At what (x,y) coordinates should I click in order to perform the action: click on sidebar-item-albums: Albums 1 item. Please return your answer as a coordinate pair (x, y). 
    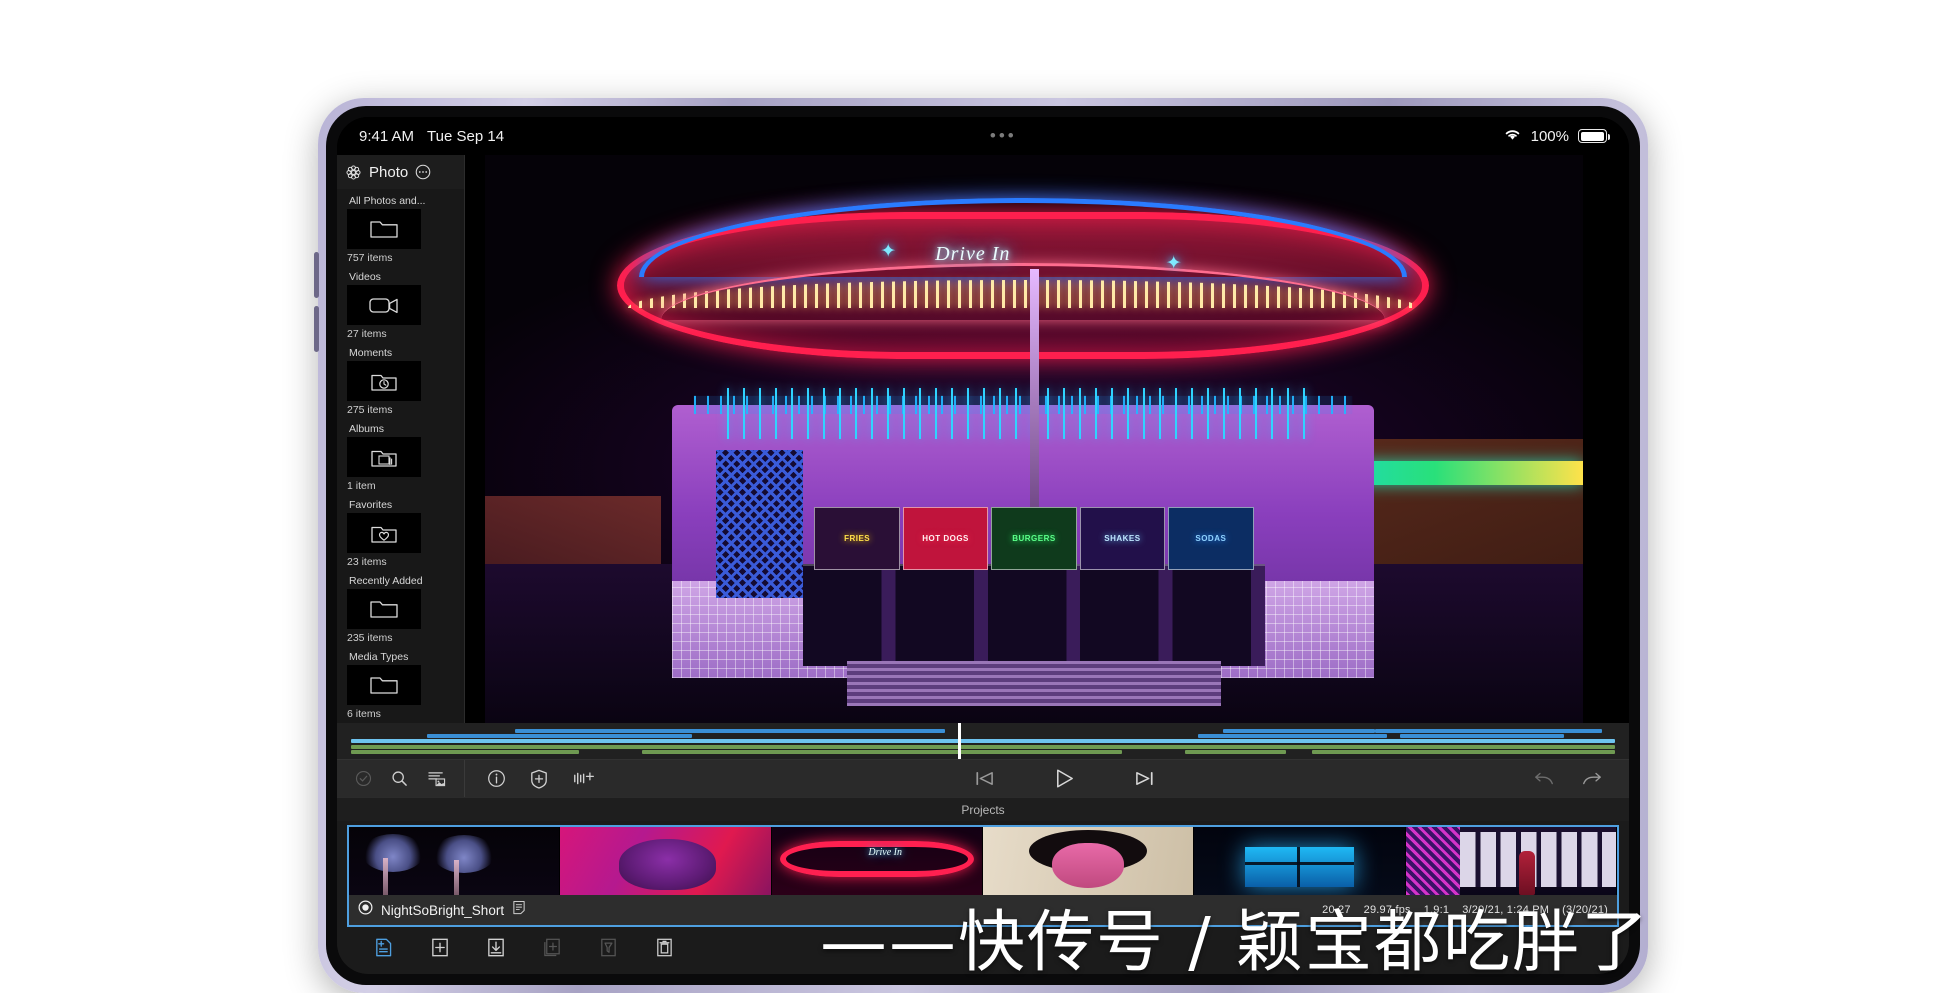
    Looking at the image, I should click on (400, 461).